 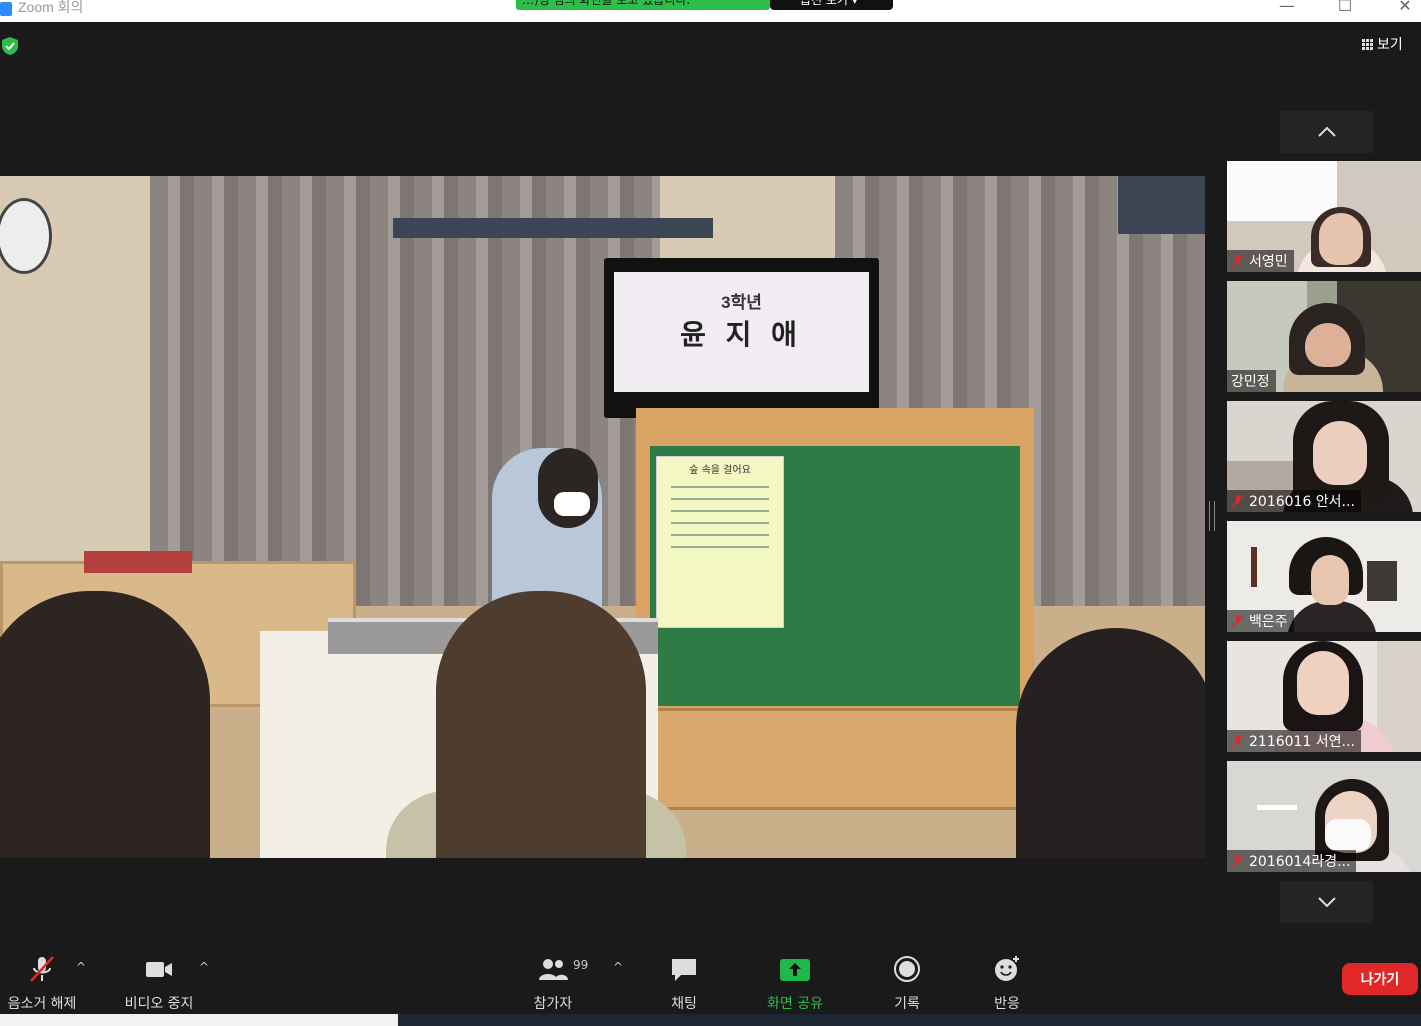 I want to click on chat-label: 채팅, so click(x=684, y=1004).